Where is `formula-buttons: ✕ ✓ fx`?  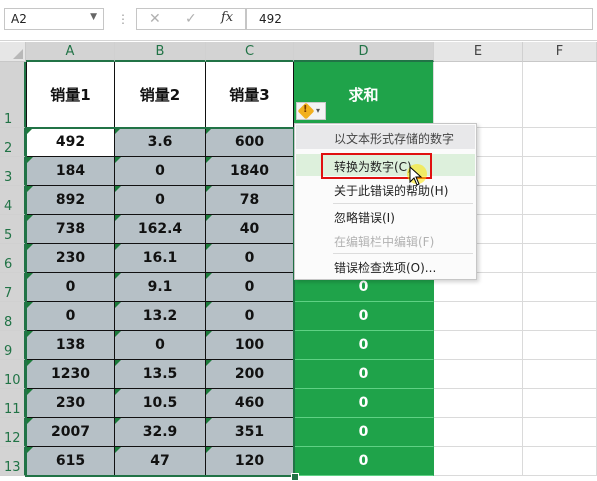 formula-buttons: ✕ ✓ fx is located at coordinates (191, 19).